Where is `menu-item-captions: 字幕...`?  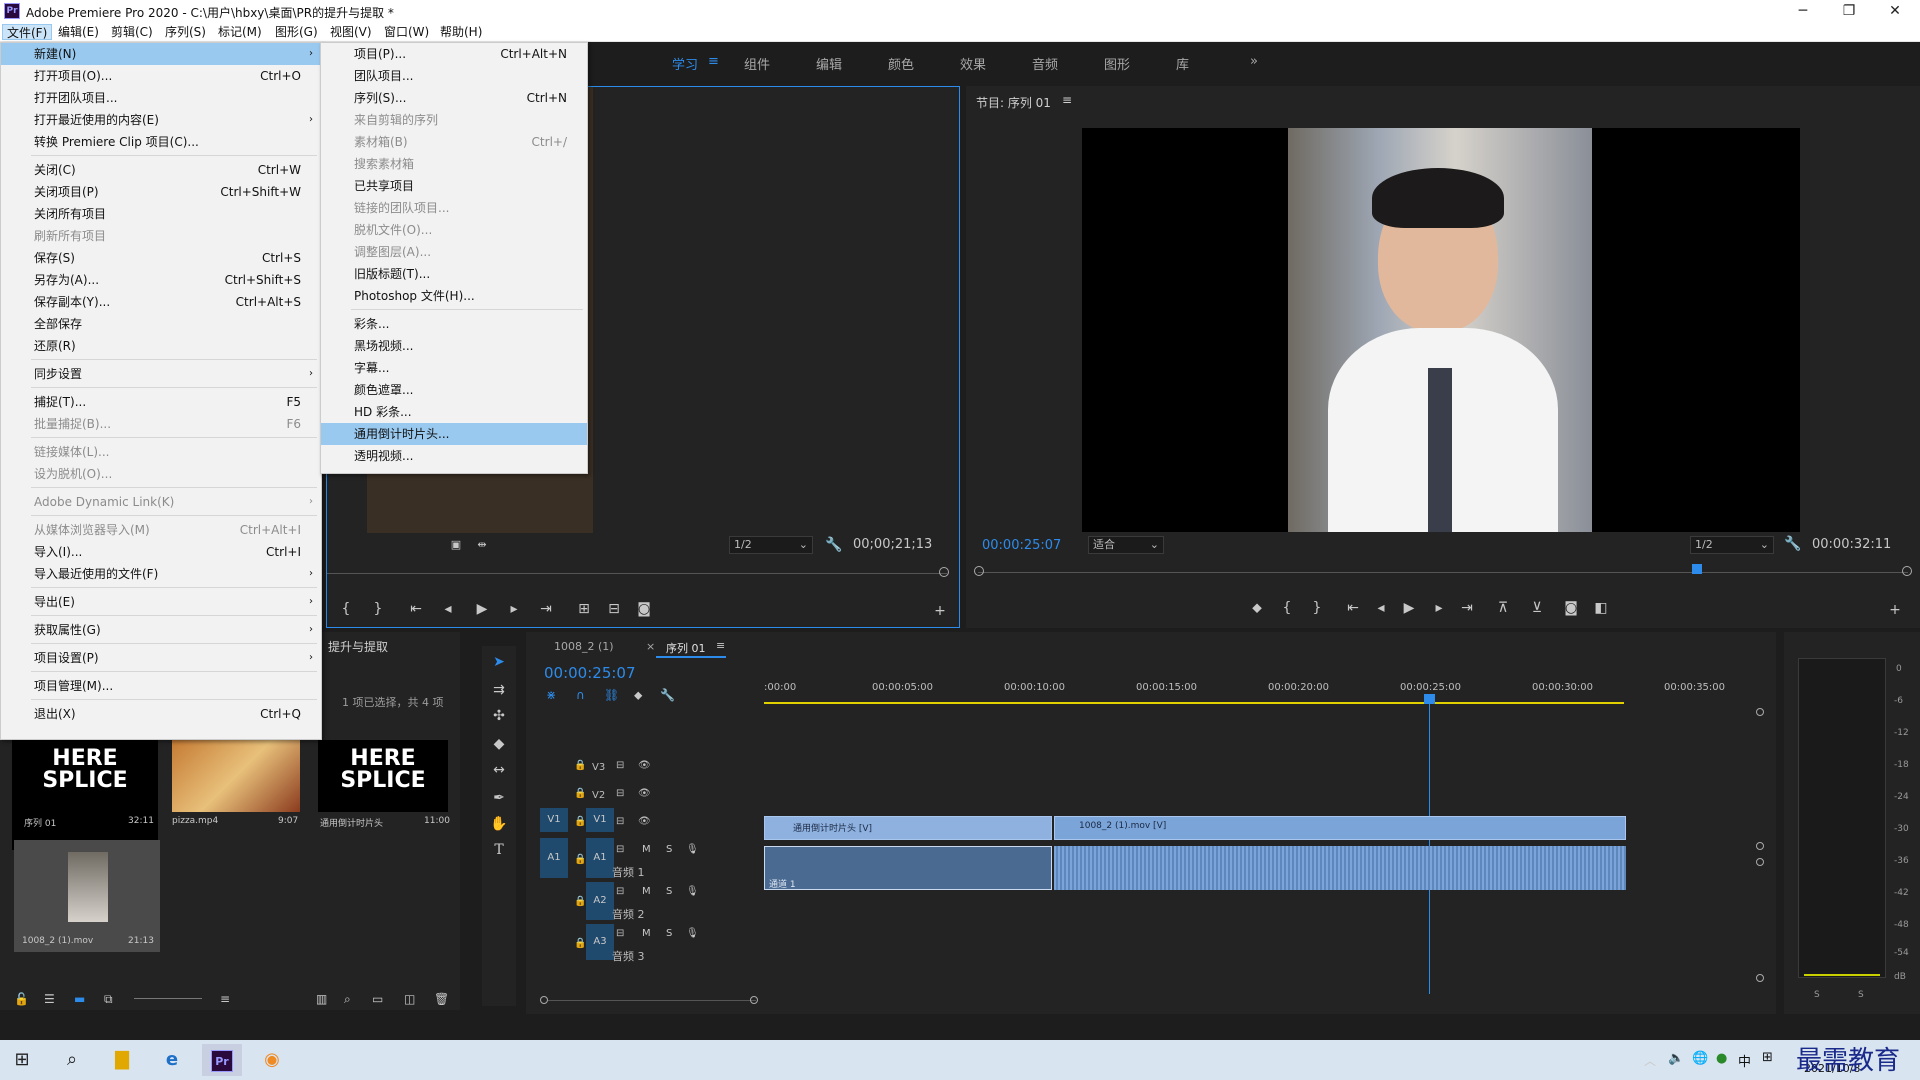 menu-item-captions: 字幕... is located at coordinates (454, 368).